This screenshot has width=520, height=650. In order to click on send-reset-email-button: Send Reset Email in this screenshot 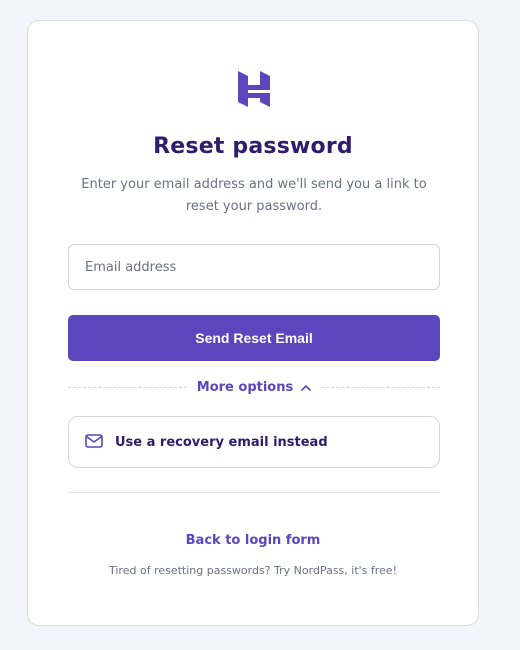, I will do `click(254, 338)`.